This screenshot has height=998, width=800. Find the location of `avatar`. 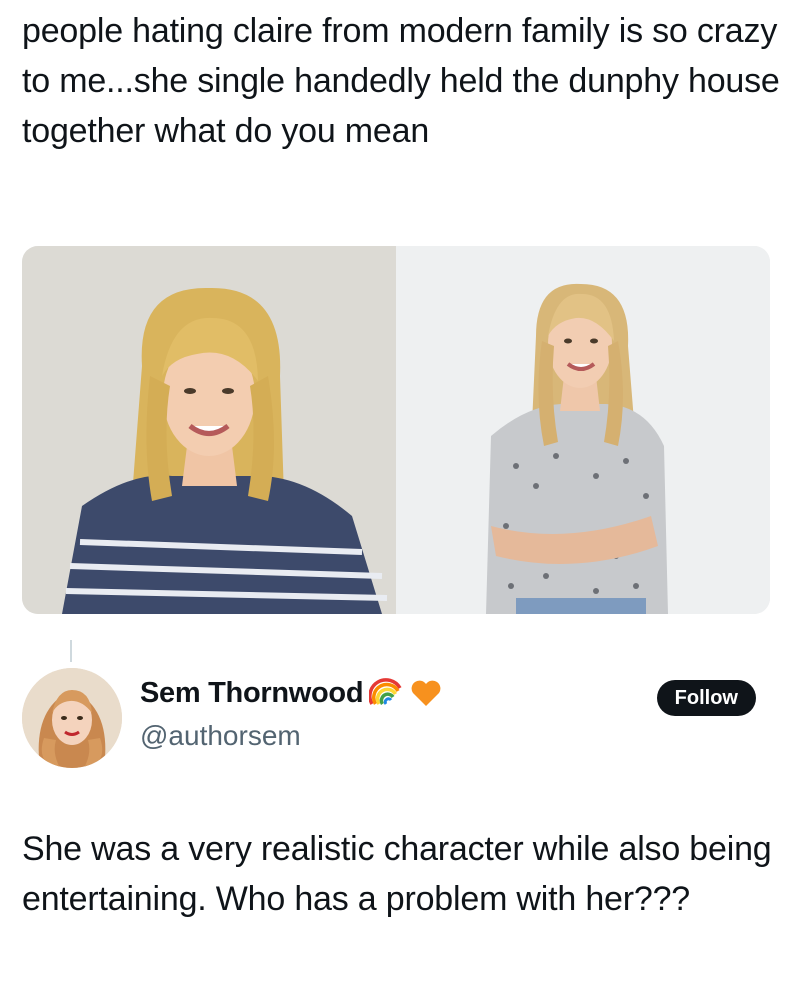

avatar is located at coordinates (72, 718).